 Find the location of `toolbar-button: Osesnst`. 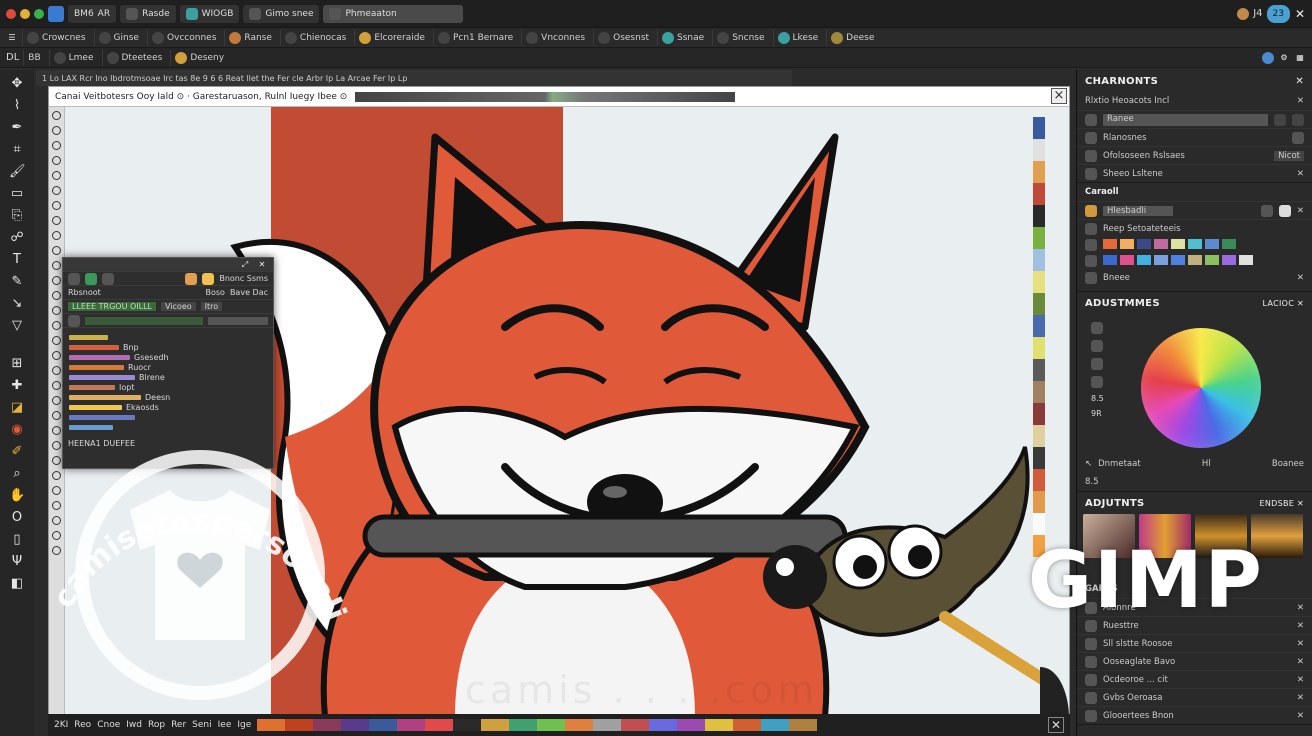

toolbar-button: Osesnst is located at coordinates (623, 37).